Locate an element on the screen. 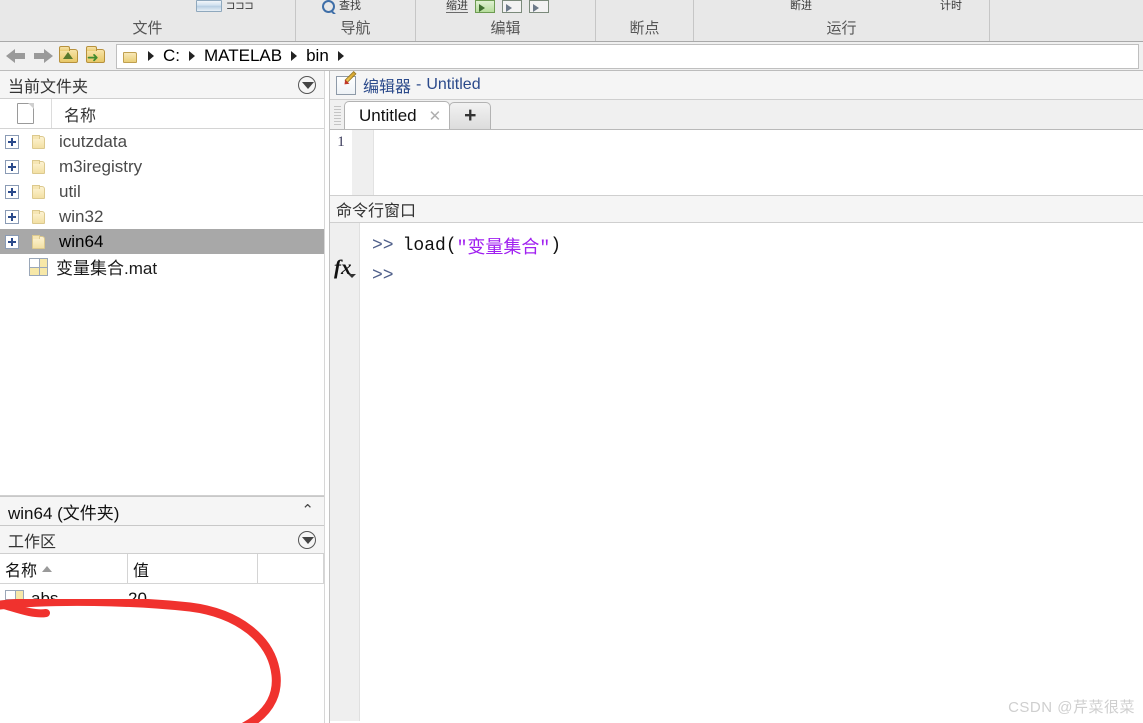 This screenshot has width=1143, height=723. ribbon-group-file: 文件 is located at coordinates (148, 20).